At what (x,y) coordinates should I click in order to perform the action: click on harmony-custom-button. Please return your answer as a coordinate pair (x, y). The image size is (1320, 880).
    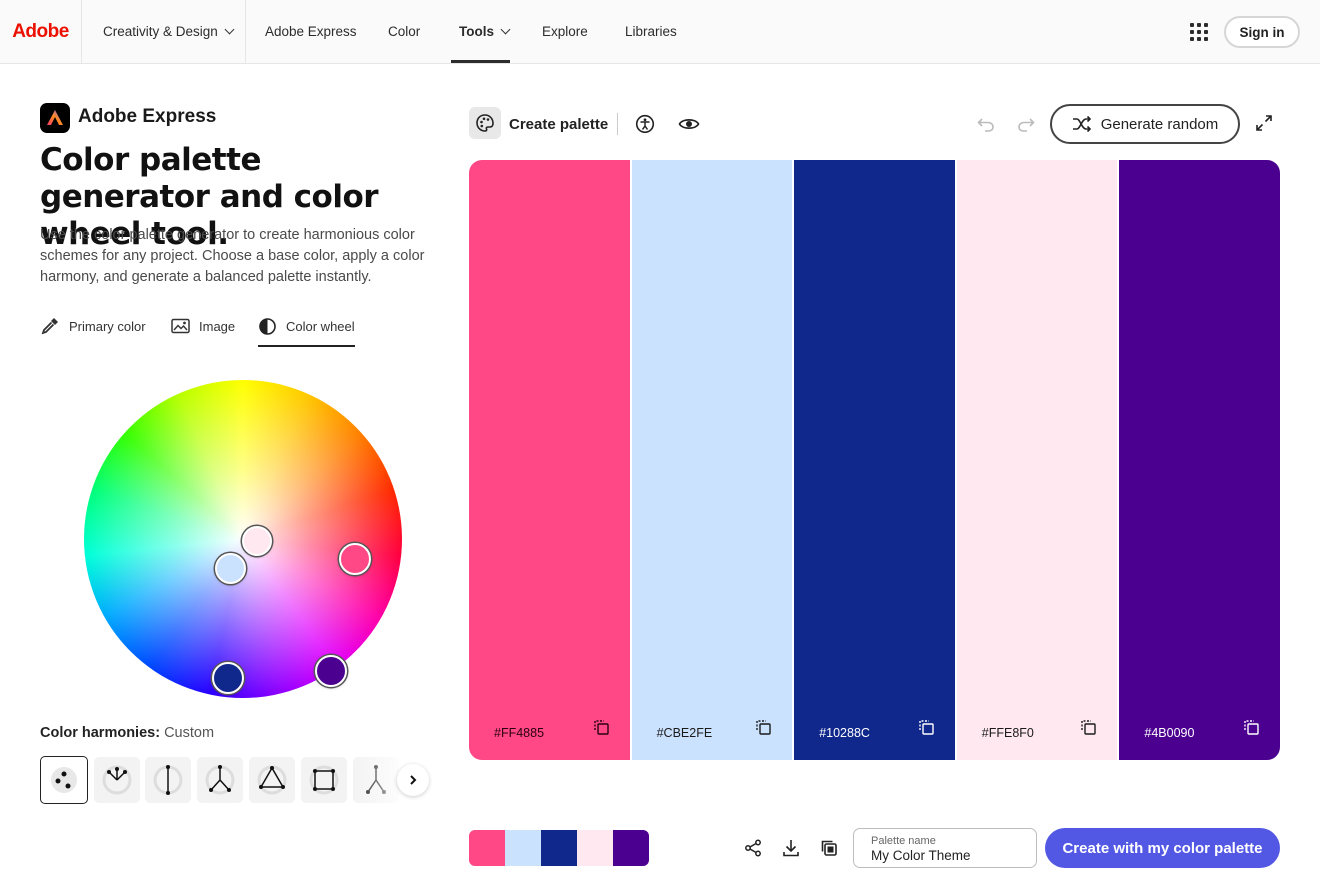
    Looking at the image, I should click on (64, 780).